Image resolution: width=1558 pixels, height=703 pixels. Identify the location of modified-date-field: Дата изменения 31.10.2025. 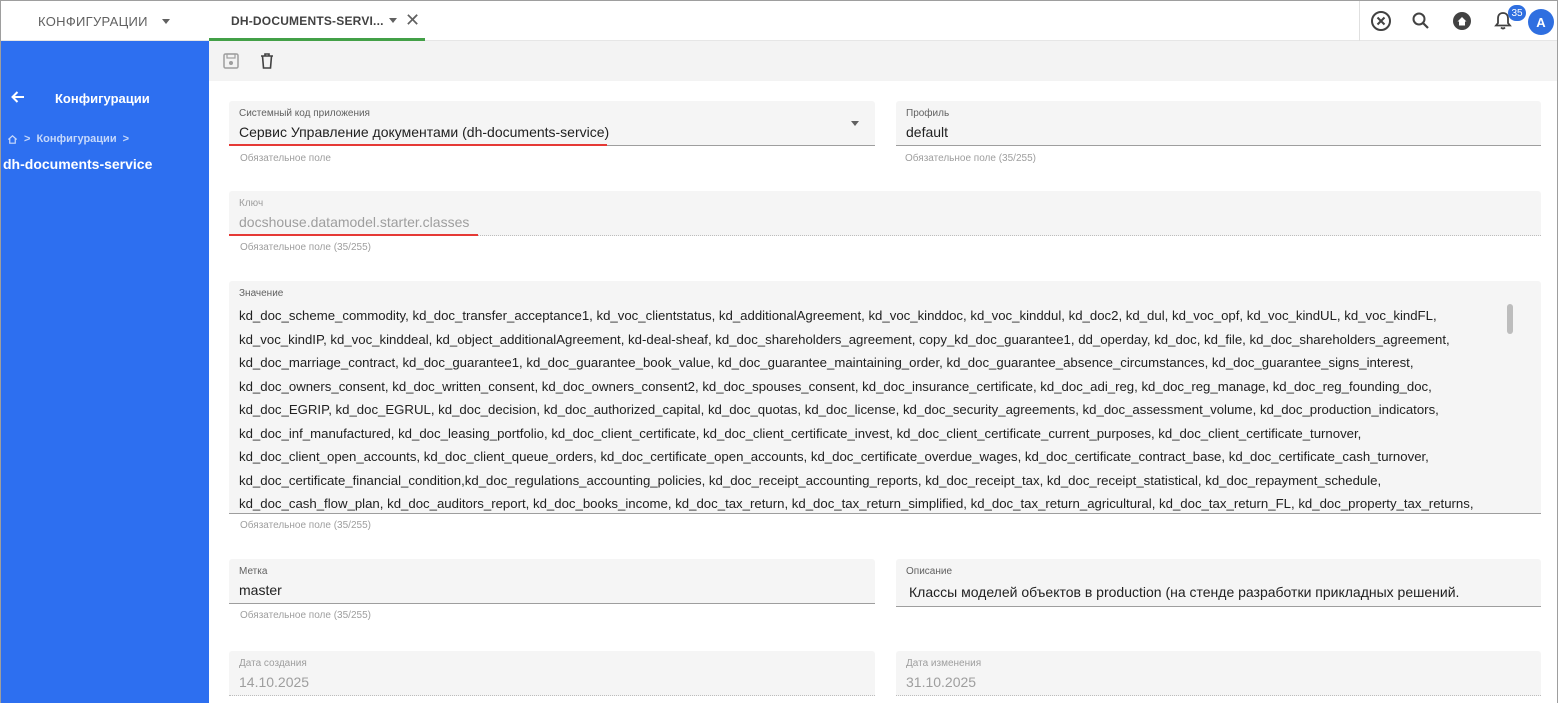
(1218, 673).